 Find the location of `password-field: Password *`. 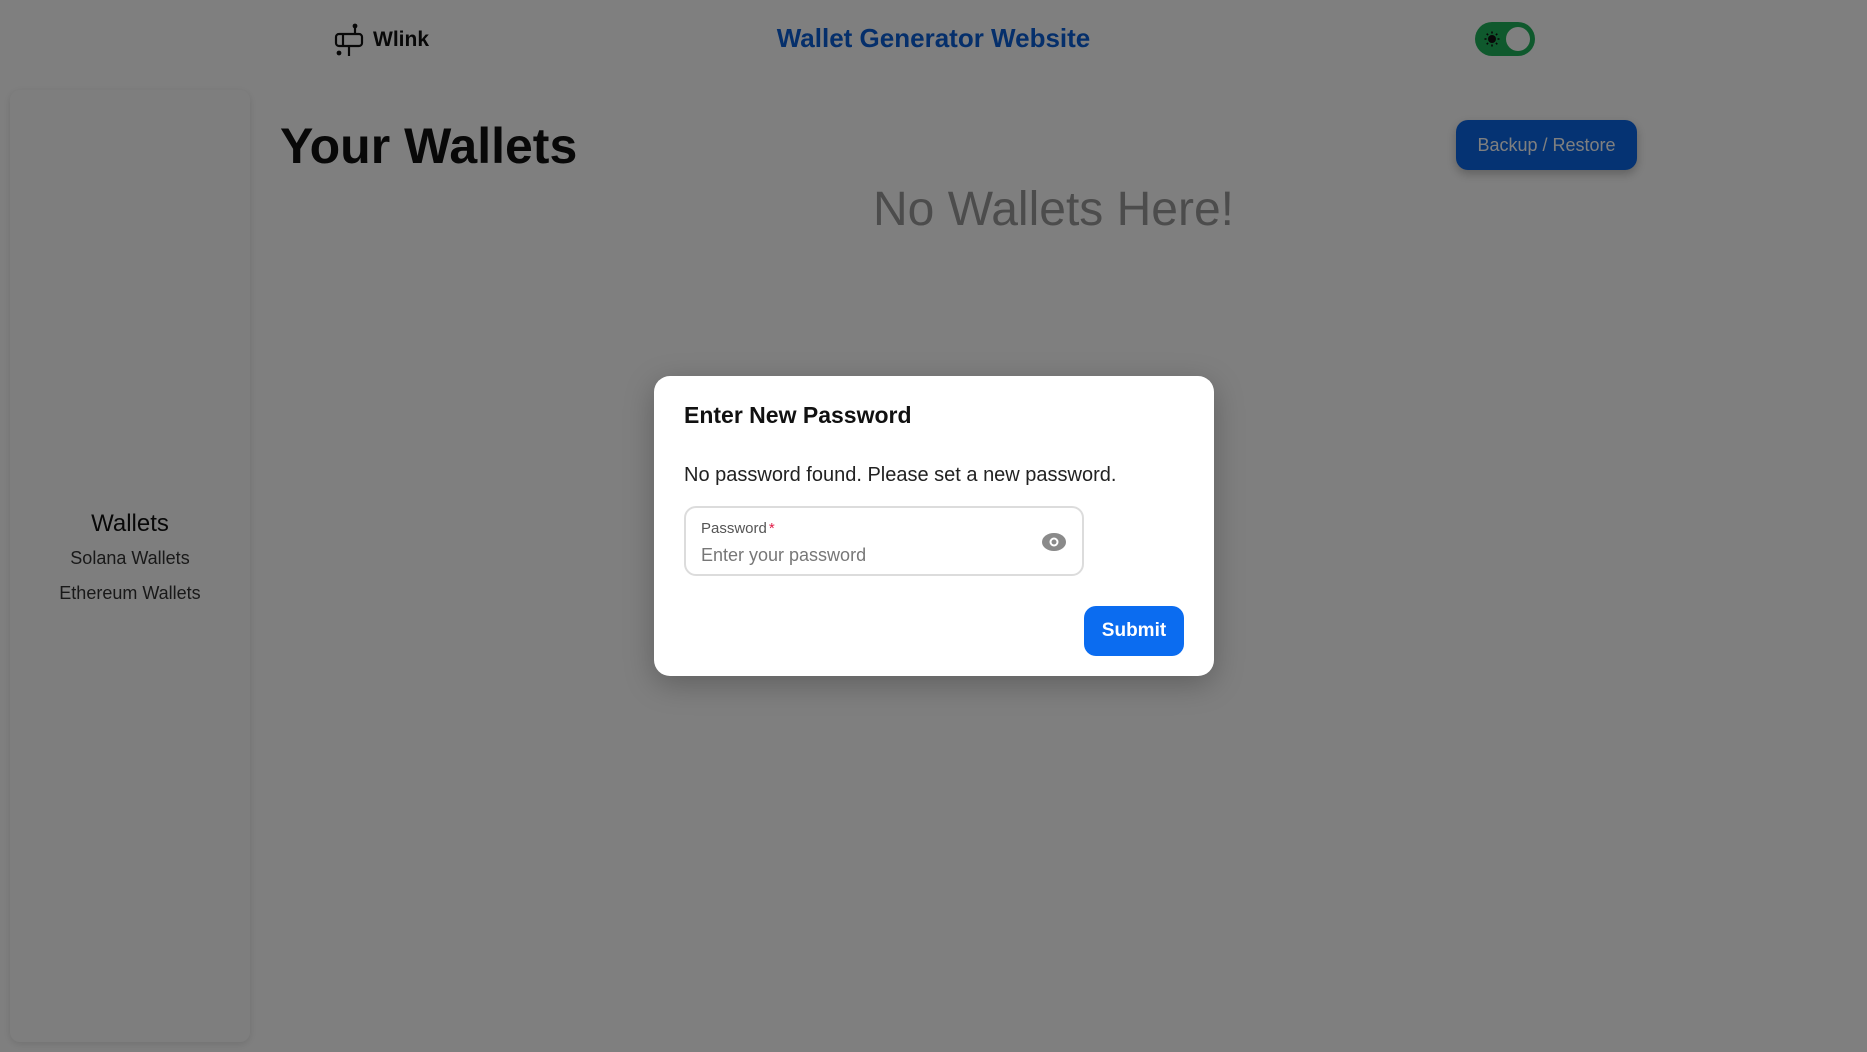

password-field: Password * is located at coordinates (884, 541).